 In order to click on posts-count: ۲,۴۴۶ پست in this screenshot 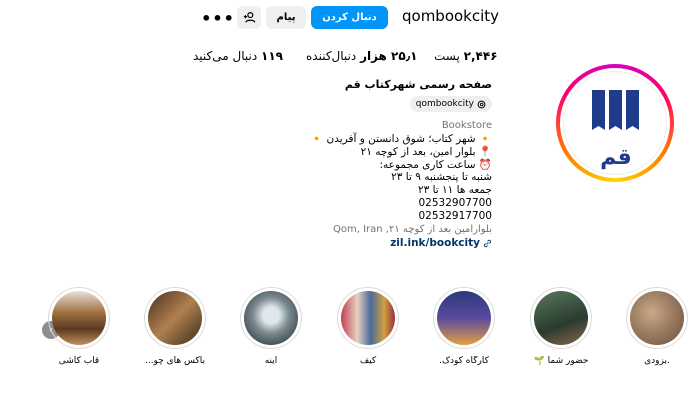, I will do `click(466, 56)`.